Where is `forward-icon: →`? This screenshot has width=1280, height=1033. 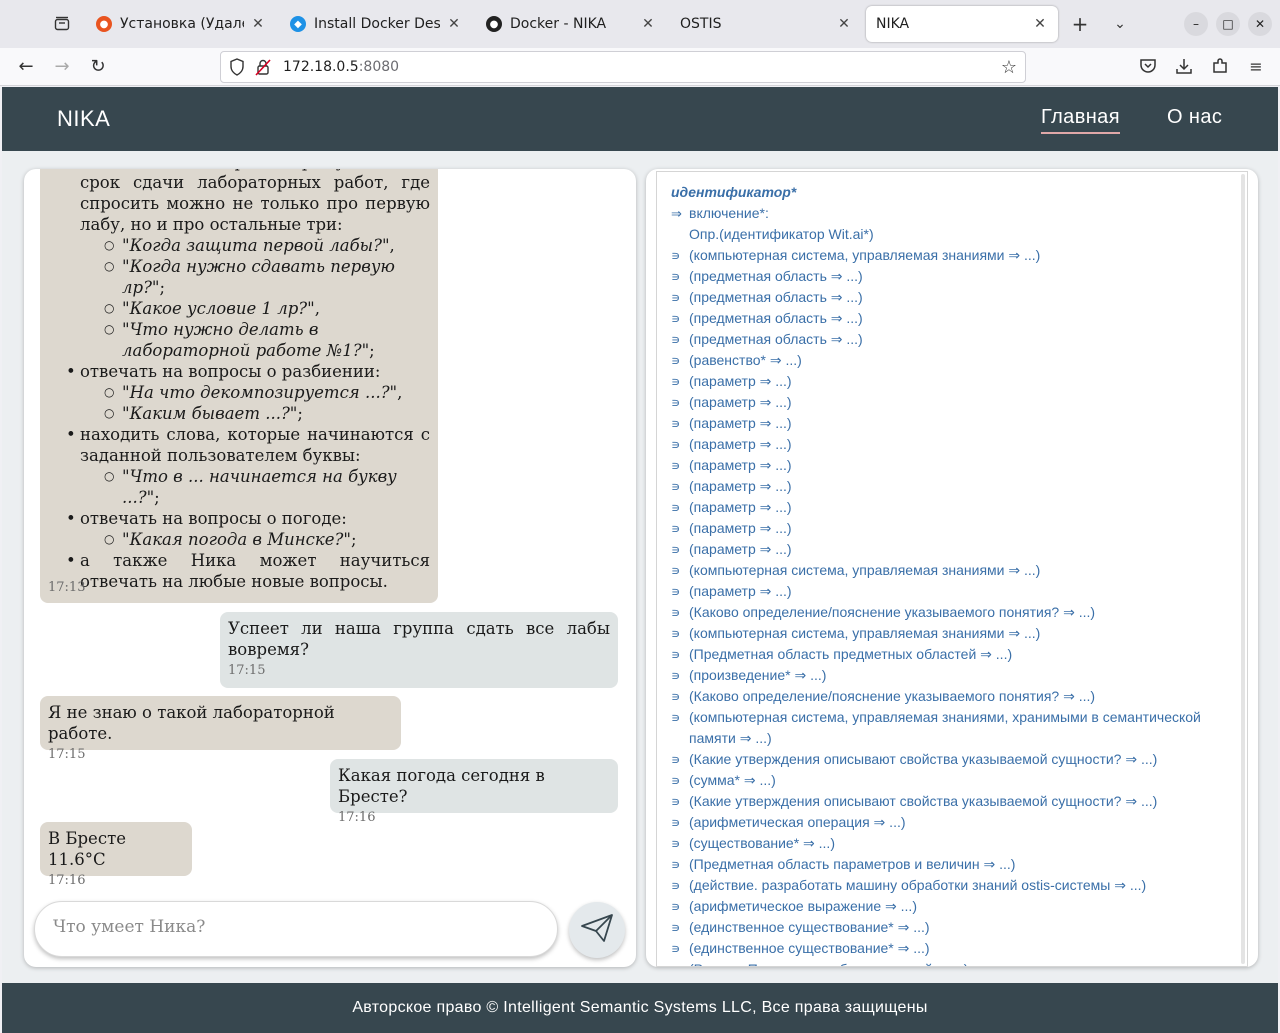 forward-icon: → is located at coordinates (62, 67).